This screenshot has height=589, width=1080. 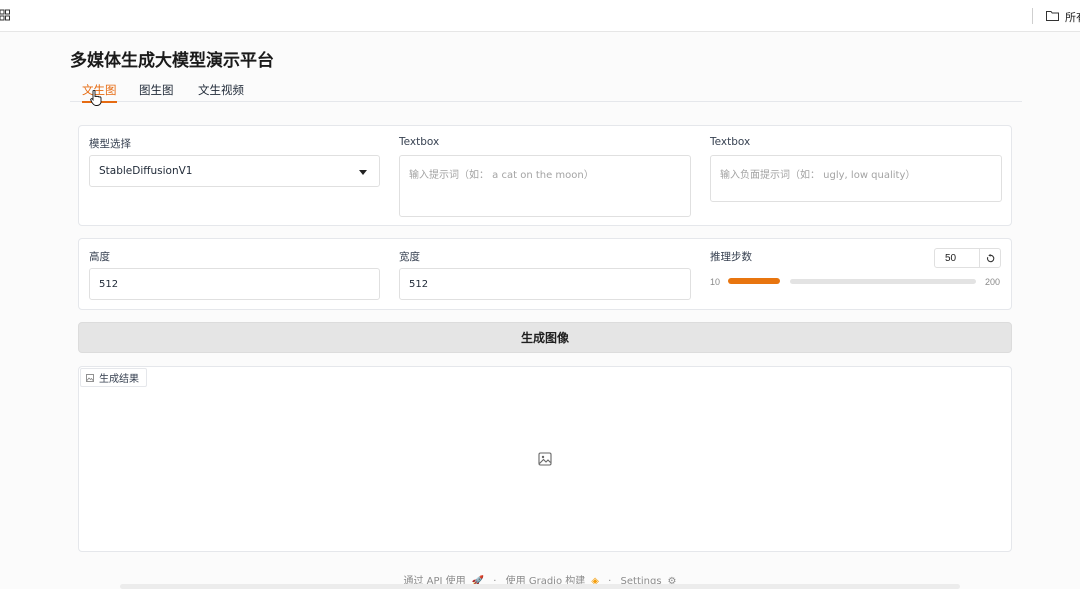 What do you see at coordinates (5, 15) in the screenshot?
I see `grid-icon` at bounding box center [5, 15].